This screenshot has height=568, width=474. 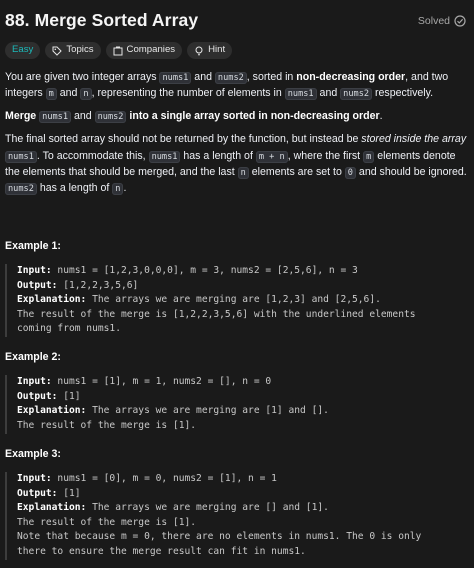 I want to click on check-circle-icon, so click(x=460, y=21).